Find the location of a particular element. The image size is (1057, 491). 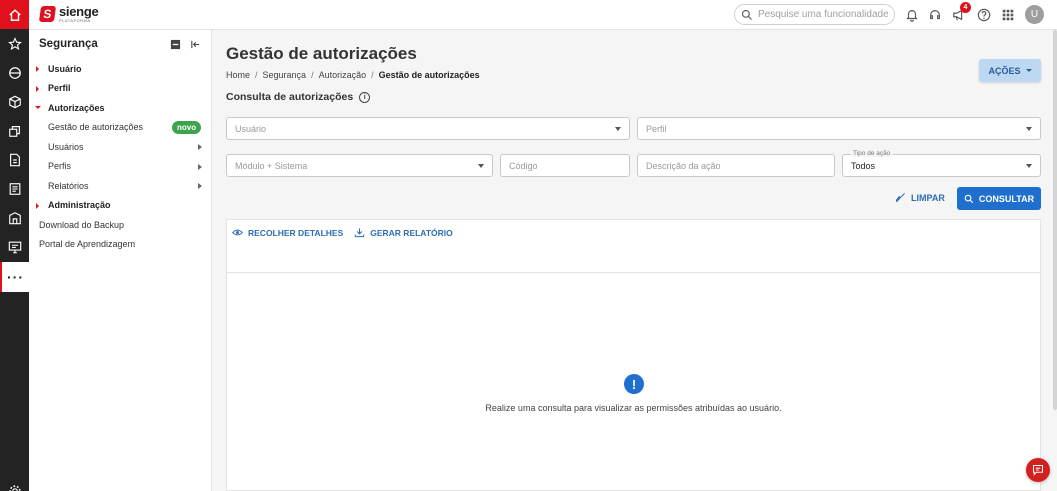

more-icon: ··· is located at coordinates (14, 277).